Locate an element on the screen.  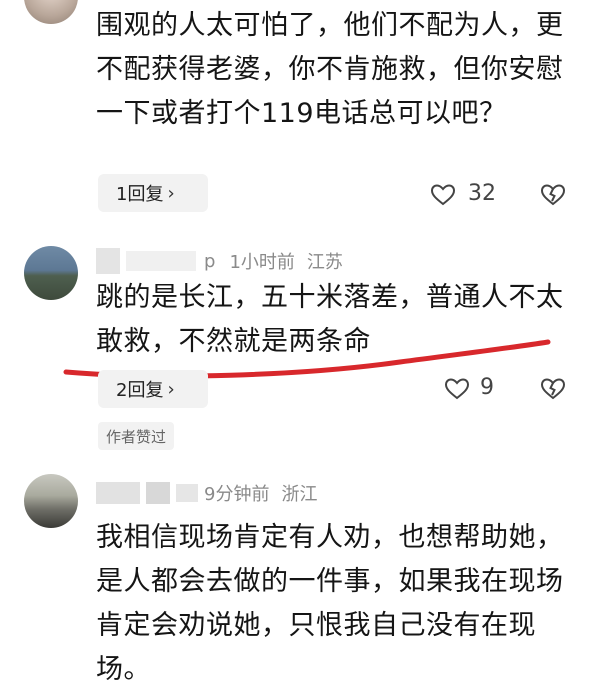
comment-meta: 9分钟前 浙江 is located at coordinates (206, 493).